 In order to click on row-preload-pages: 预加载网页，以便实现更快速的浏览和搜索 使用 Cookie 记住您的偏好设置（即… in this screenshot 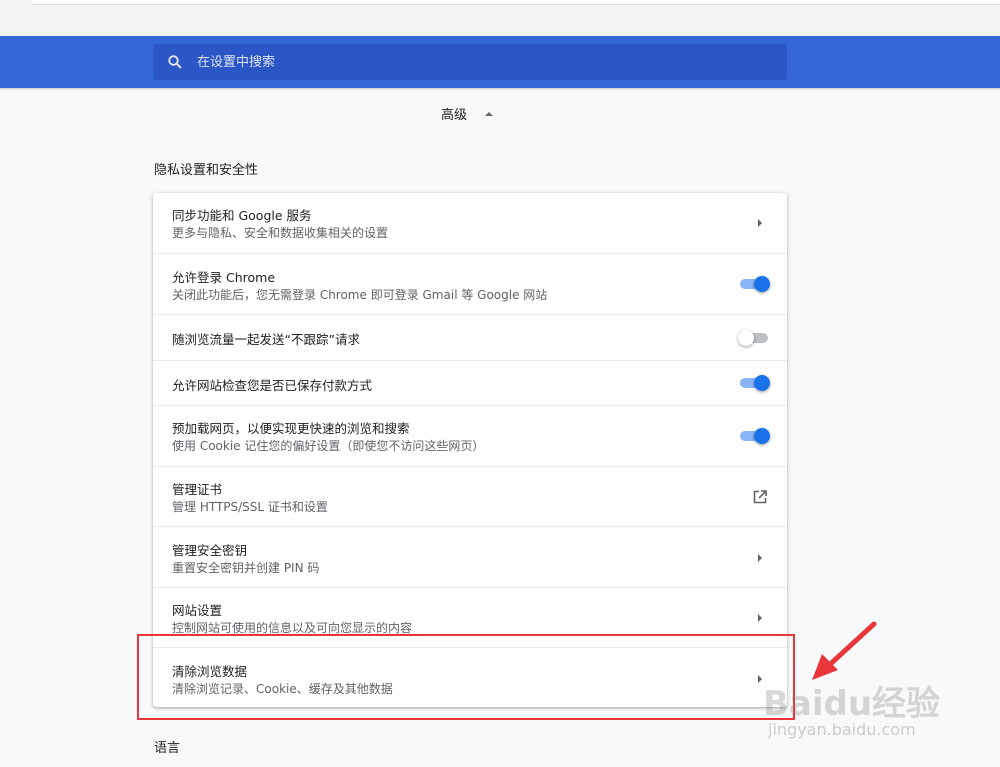, I will do `click(470, 435)`.